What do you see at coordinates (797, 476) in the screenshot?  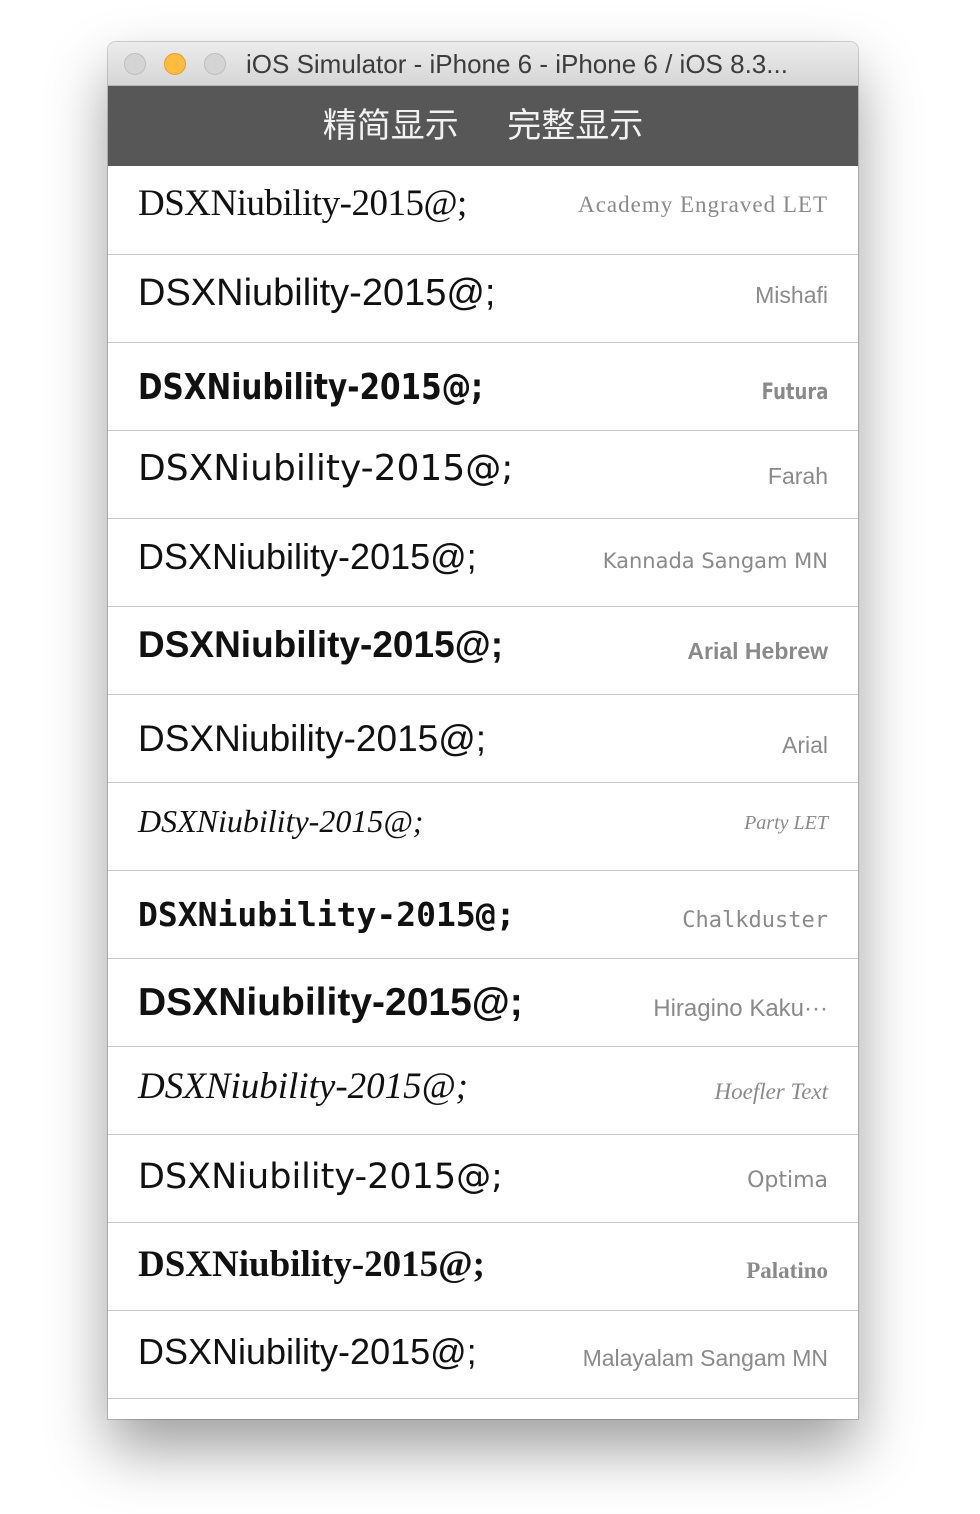 I see `font-name-label: Farah` at bounding box center [797, 476].